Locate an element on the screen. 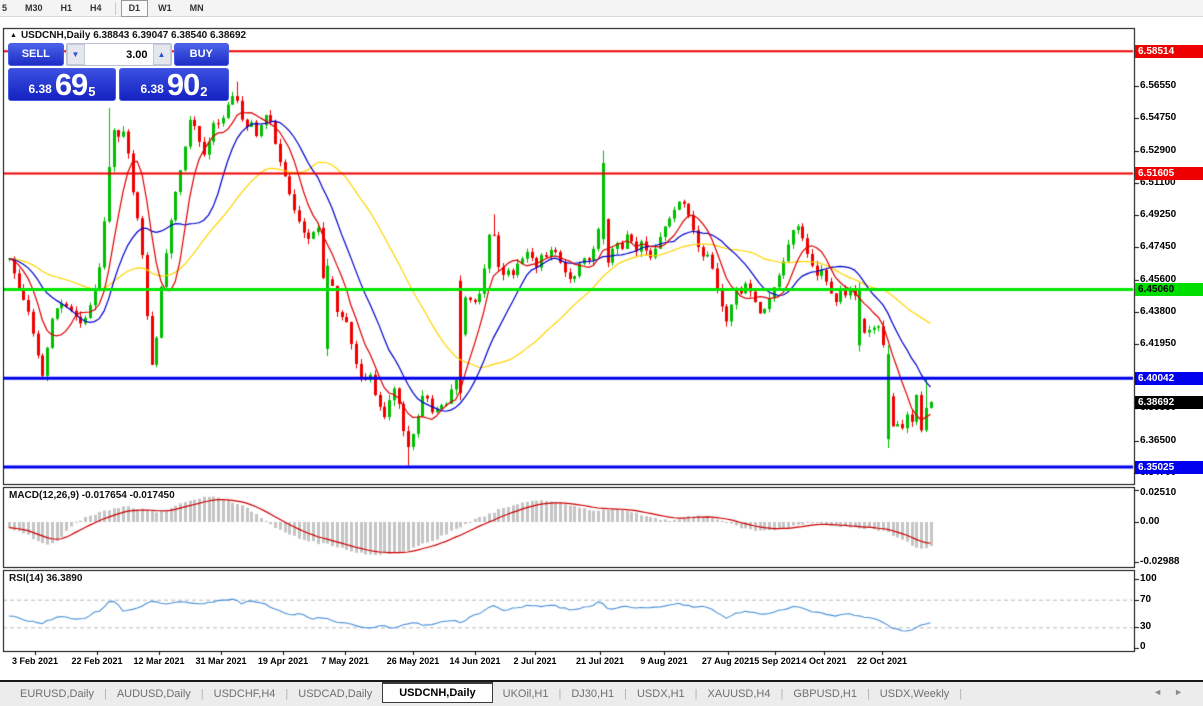 This screenshot has height=706, width=1203. symbol-tab-usdcad-daily: USDCAD,Daily is located at coordinates (335, 694).